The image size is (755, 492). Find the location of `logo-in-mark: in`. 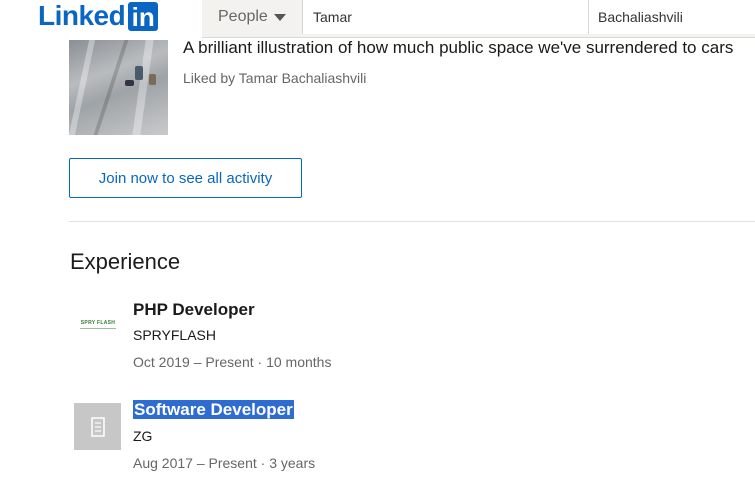

logo-in-mark: in is located at coordinates (143, 16).